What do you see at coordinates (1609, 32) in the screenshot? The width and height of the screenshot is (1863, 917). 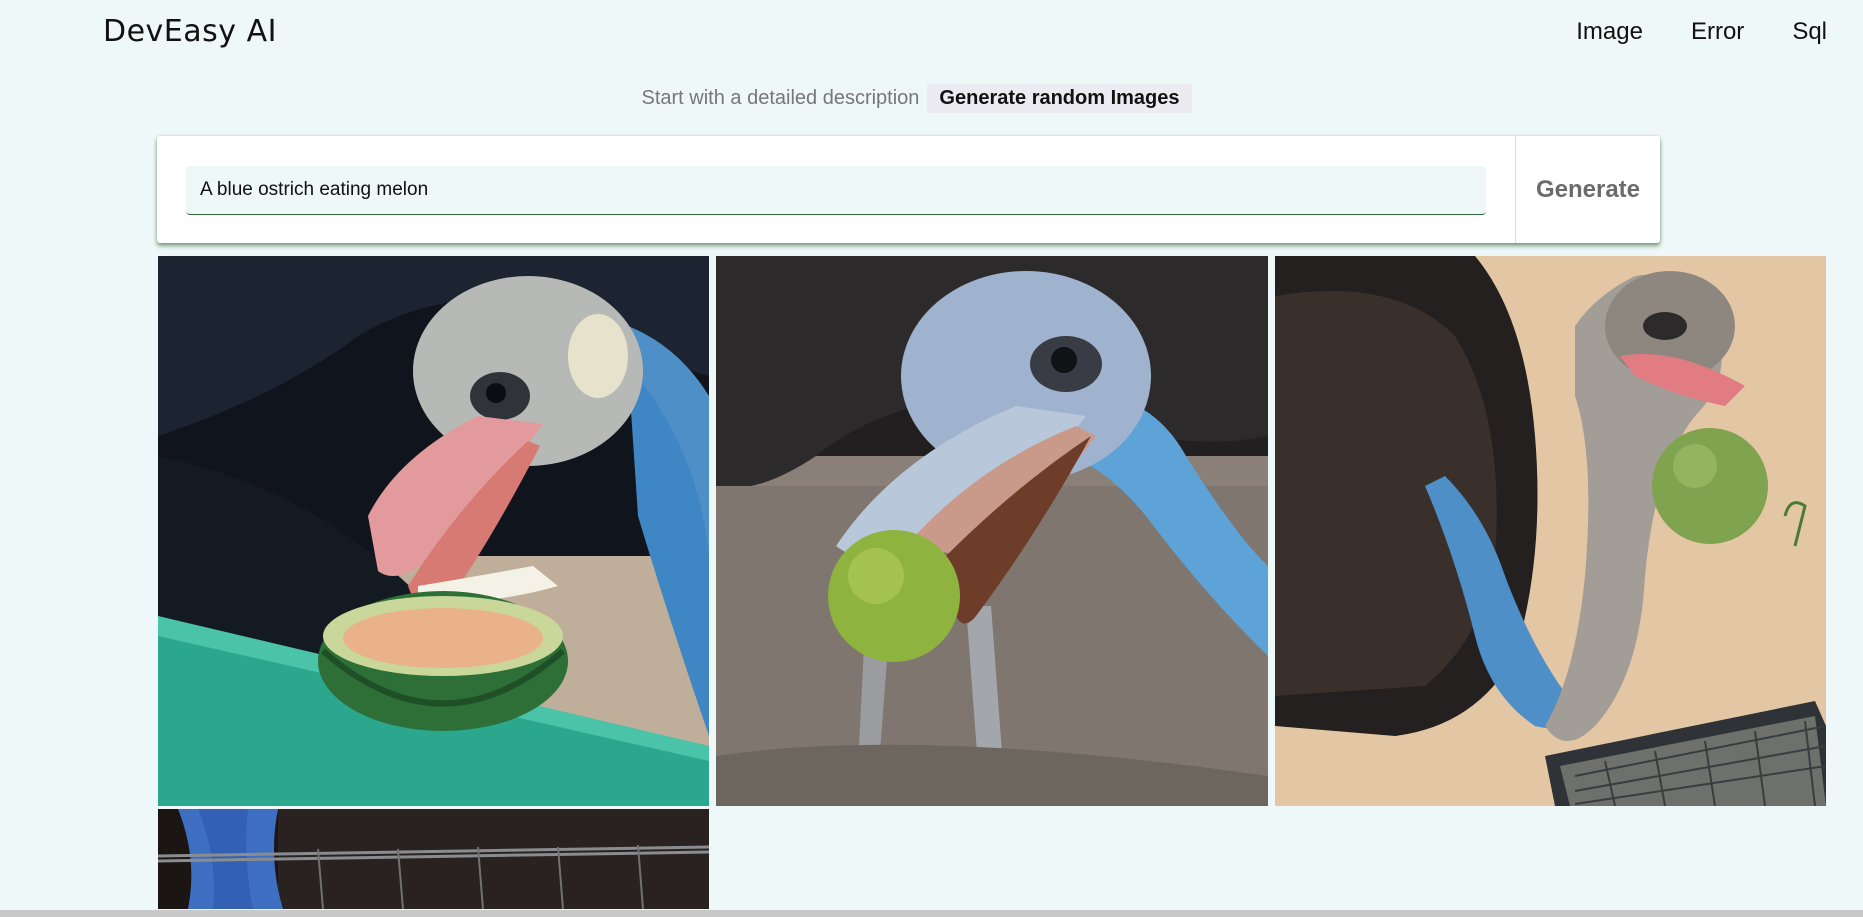 I see `nav-image: Image` at bounding box center [1609, 32].